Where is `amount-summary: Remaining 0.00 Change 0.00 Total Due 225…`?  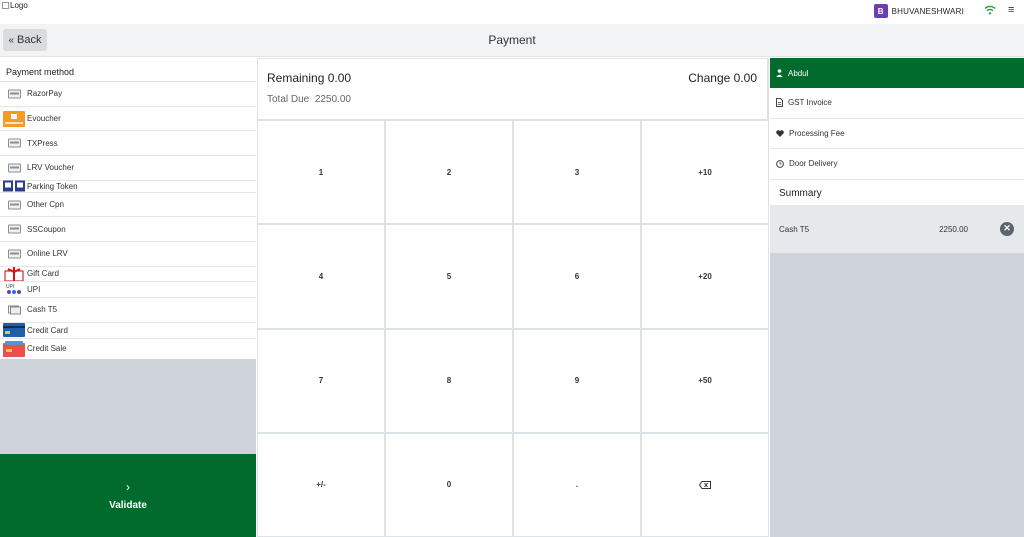
amount-summary: Remaining 0.00 Change 0.00 Total Due 225… is located at coordinates (512, 89).